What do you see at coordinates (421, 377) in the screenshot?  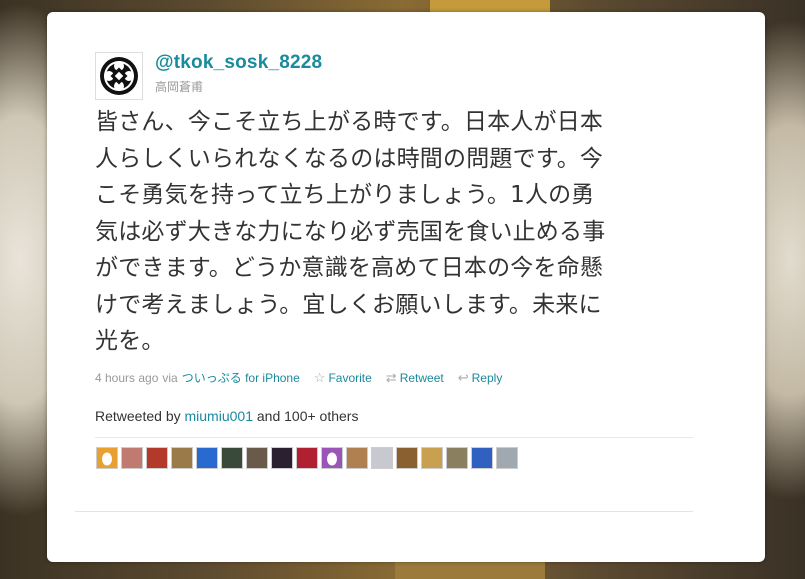 I see `retweet-label: Retweet` at bounding box center [421, 377].